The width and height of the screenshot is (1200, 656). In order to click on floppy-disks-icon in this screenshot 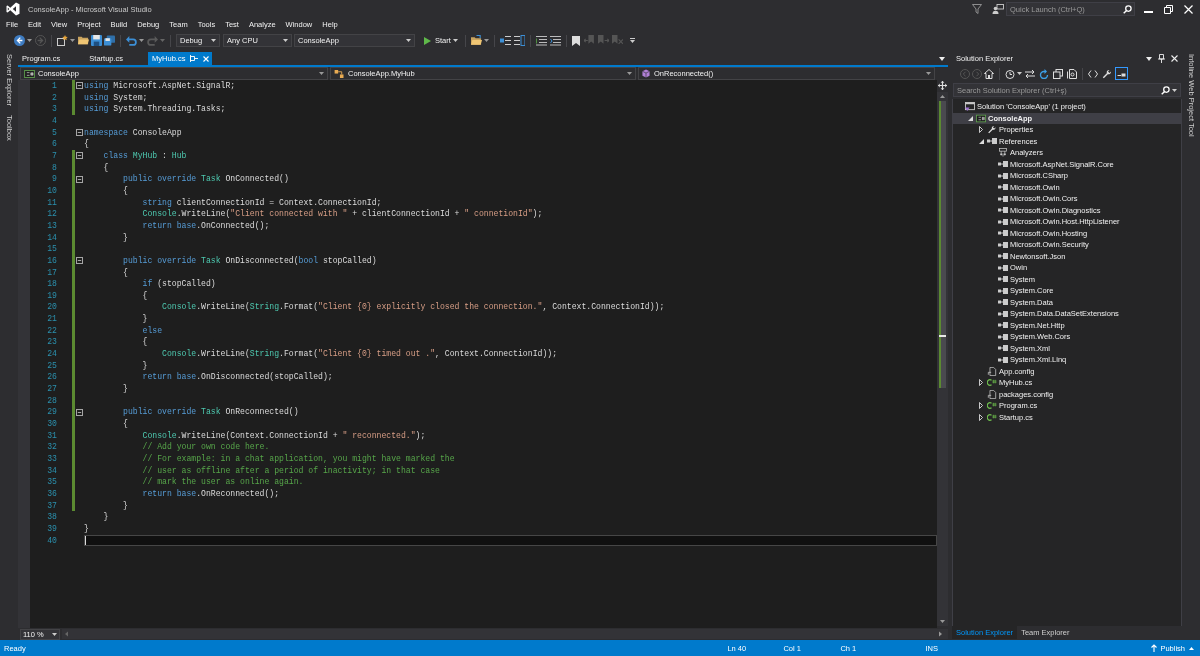, I will do `click(109, 40)`.